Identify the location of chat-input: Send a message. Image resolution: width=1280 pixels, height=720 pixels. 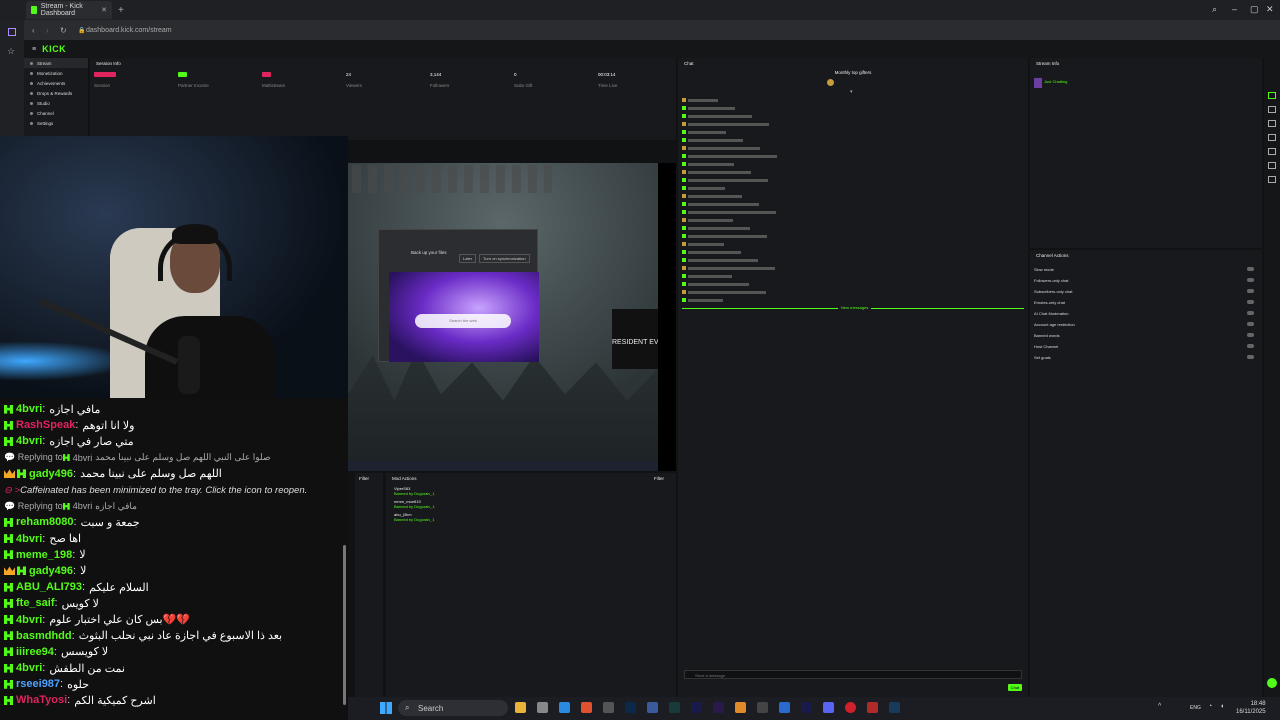
(853, 674).